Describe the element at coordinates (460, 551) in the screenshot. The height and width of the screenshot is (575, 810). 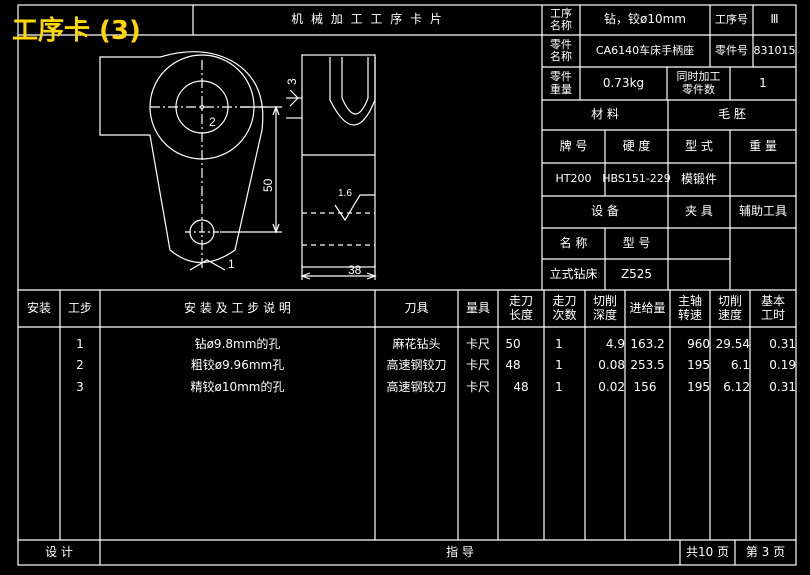
I see `guide-label: 指 导` at that location.